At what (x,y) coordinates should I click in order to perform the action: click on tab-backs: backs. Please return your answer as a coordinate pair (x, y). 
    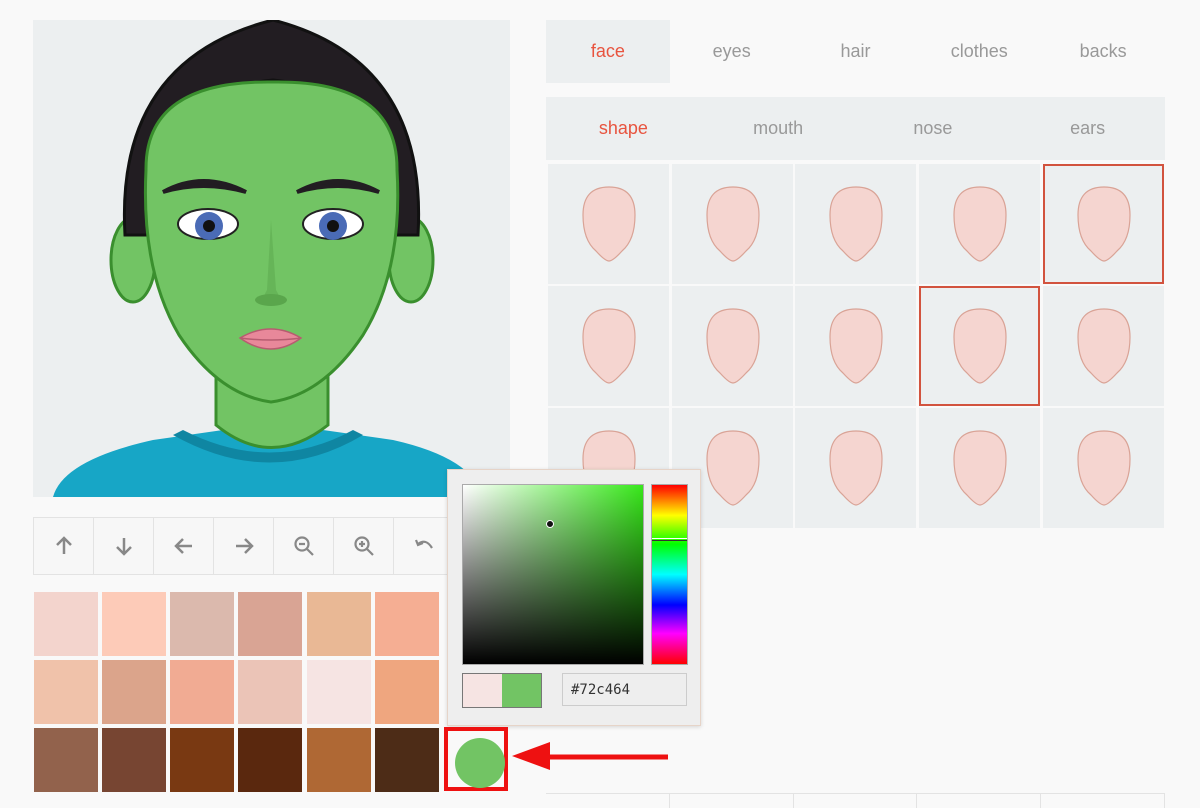
    Looking at the image, I should click on (1103, 51).